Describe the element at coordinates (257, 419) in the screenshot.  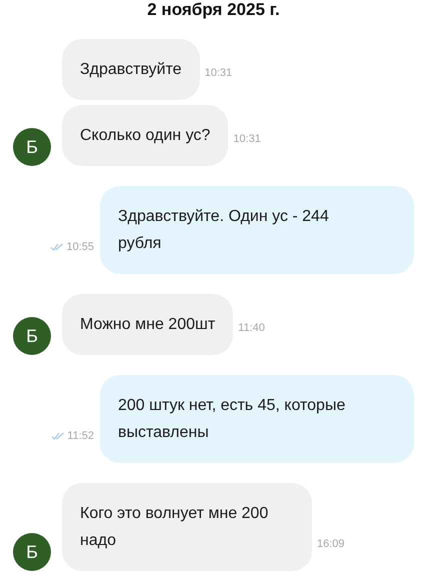
I see `message-bubble: 200 штук нет, есть 45, которые выставлены` at that location.